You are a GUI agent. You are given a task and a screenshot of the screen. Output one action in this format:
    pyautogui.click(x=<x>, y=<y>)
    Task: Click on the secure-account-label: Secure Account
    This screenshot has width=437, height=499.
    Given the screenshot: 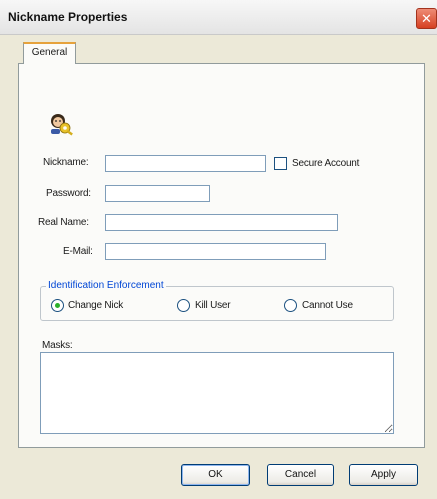 What is the action you would take?
    pyautogui.click(x=325, y=163)
    